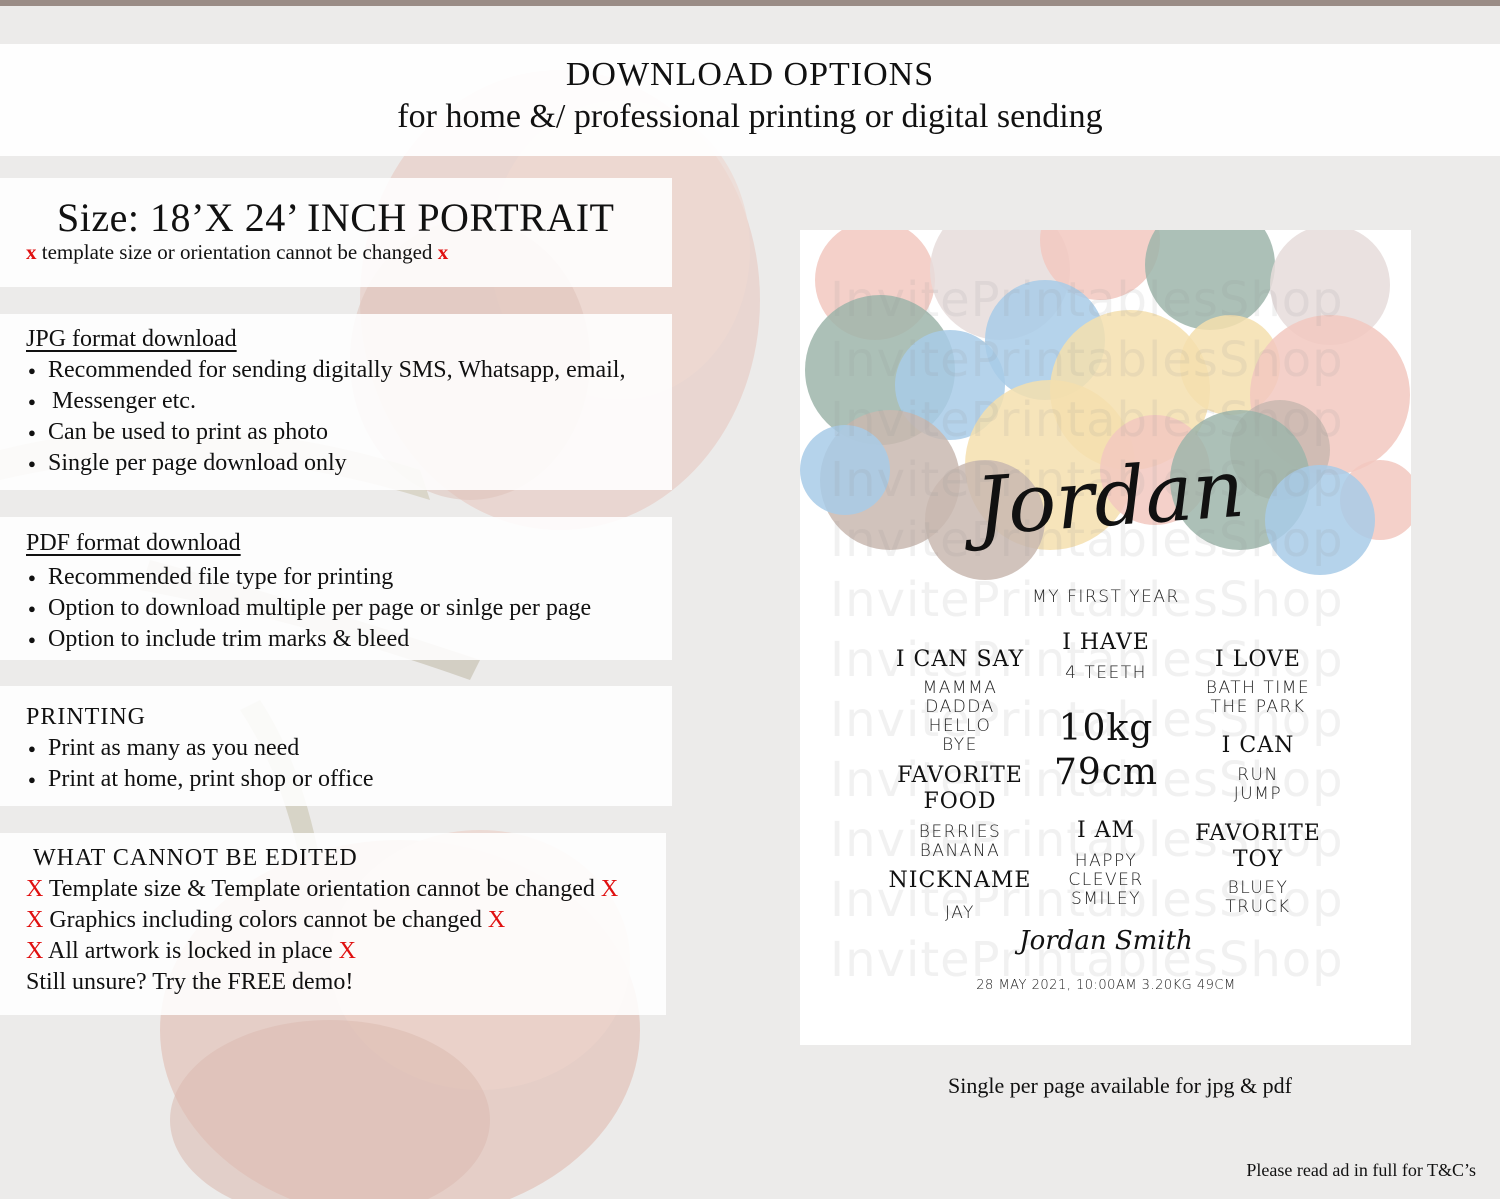  What do you see at coordinates (1258, 907) in the screenshot?
I see `list-item: TRUCK` at bounding box center [1258, 907].